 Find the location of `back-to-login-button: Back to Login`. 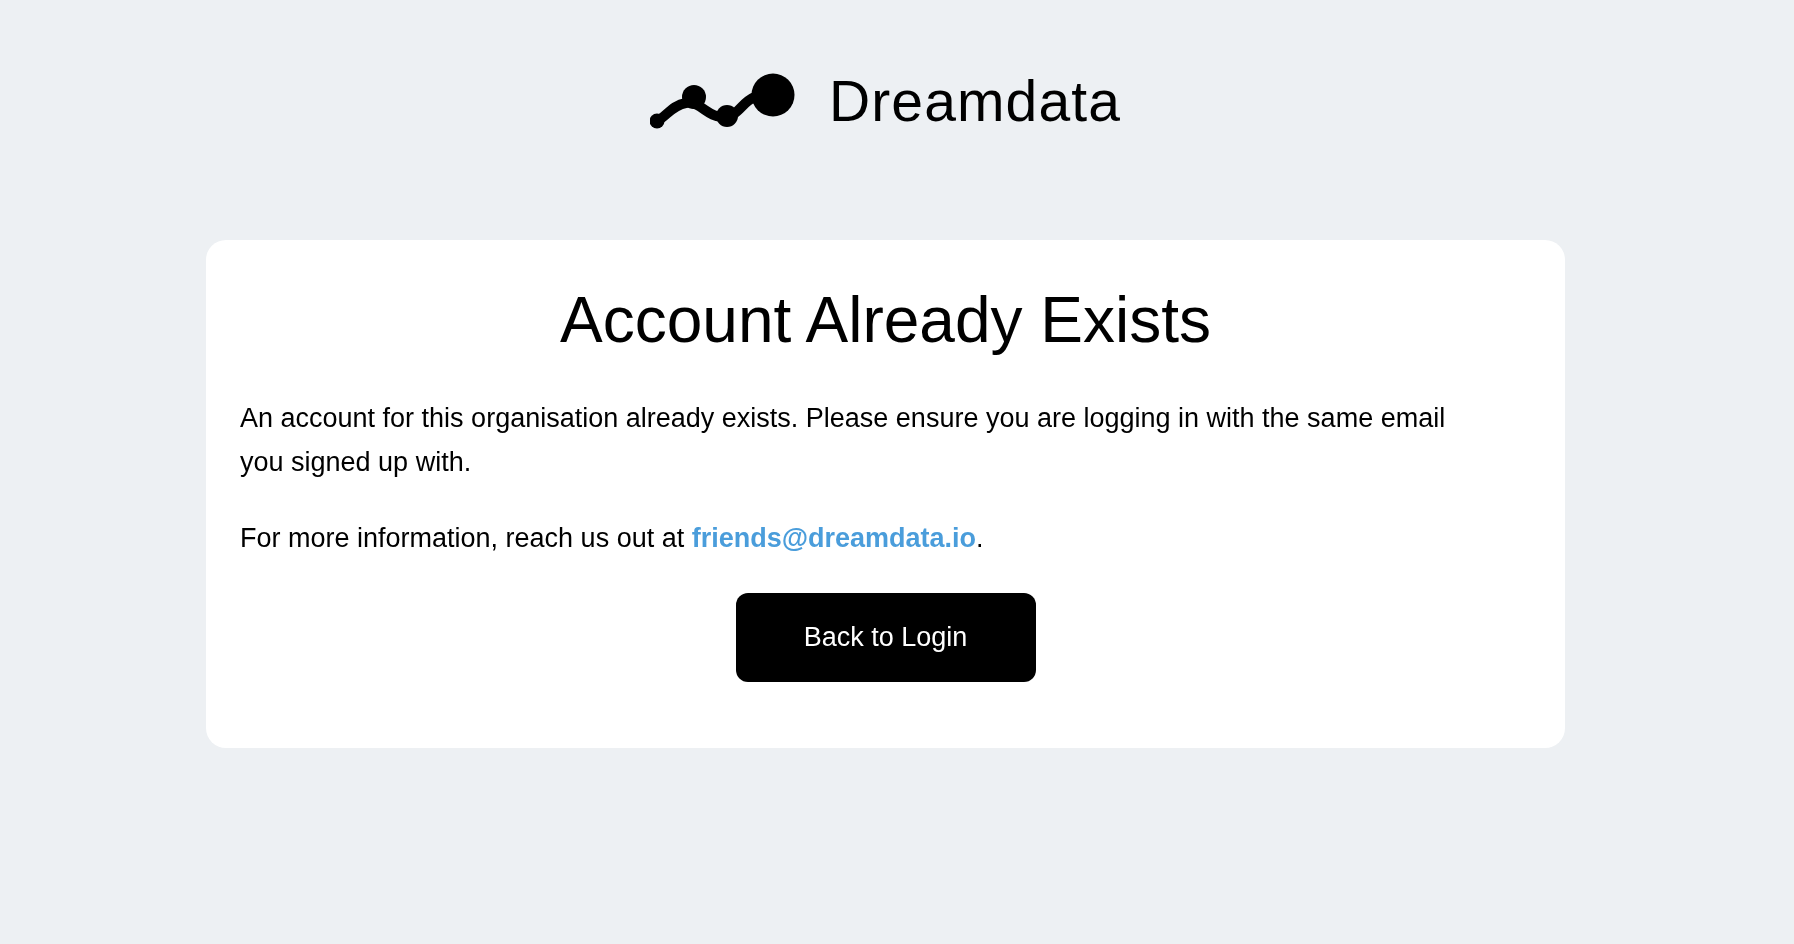

back-to-login-button: Back to Login is located at coordinates (885, 637).